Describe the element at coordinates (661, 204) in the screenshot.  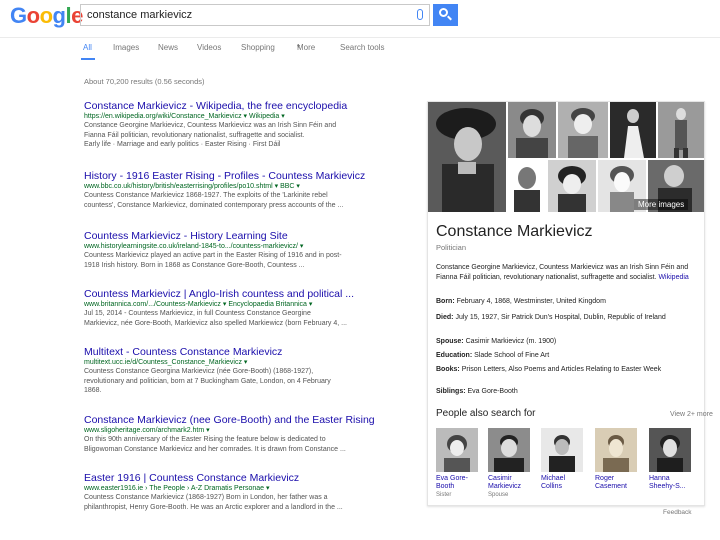
I see `more-images-link: More images` at that location.